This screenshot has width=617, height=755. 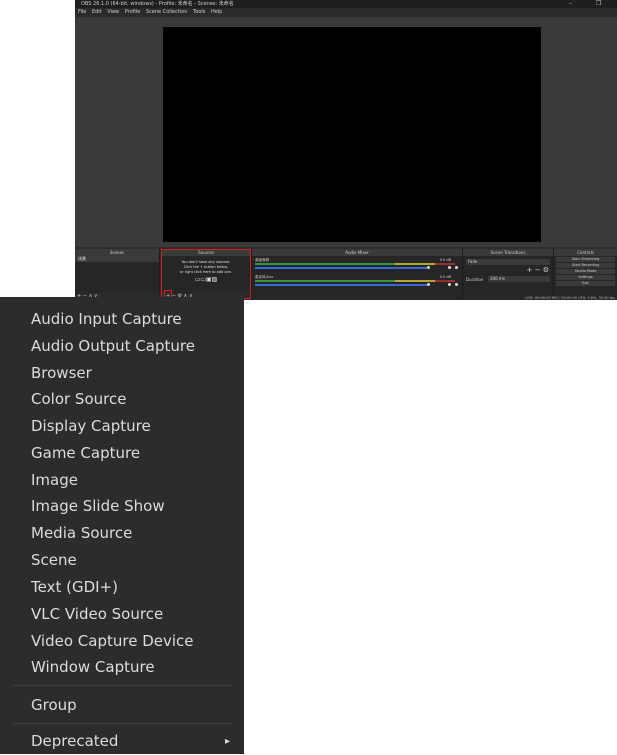 What do you see at coordinates (85, 453) in the screenshot?
I see `menu-item-game-capture: Game Capture` at bounding box center [85, 453].